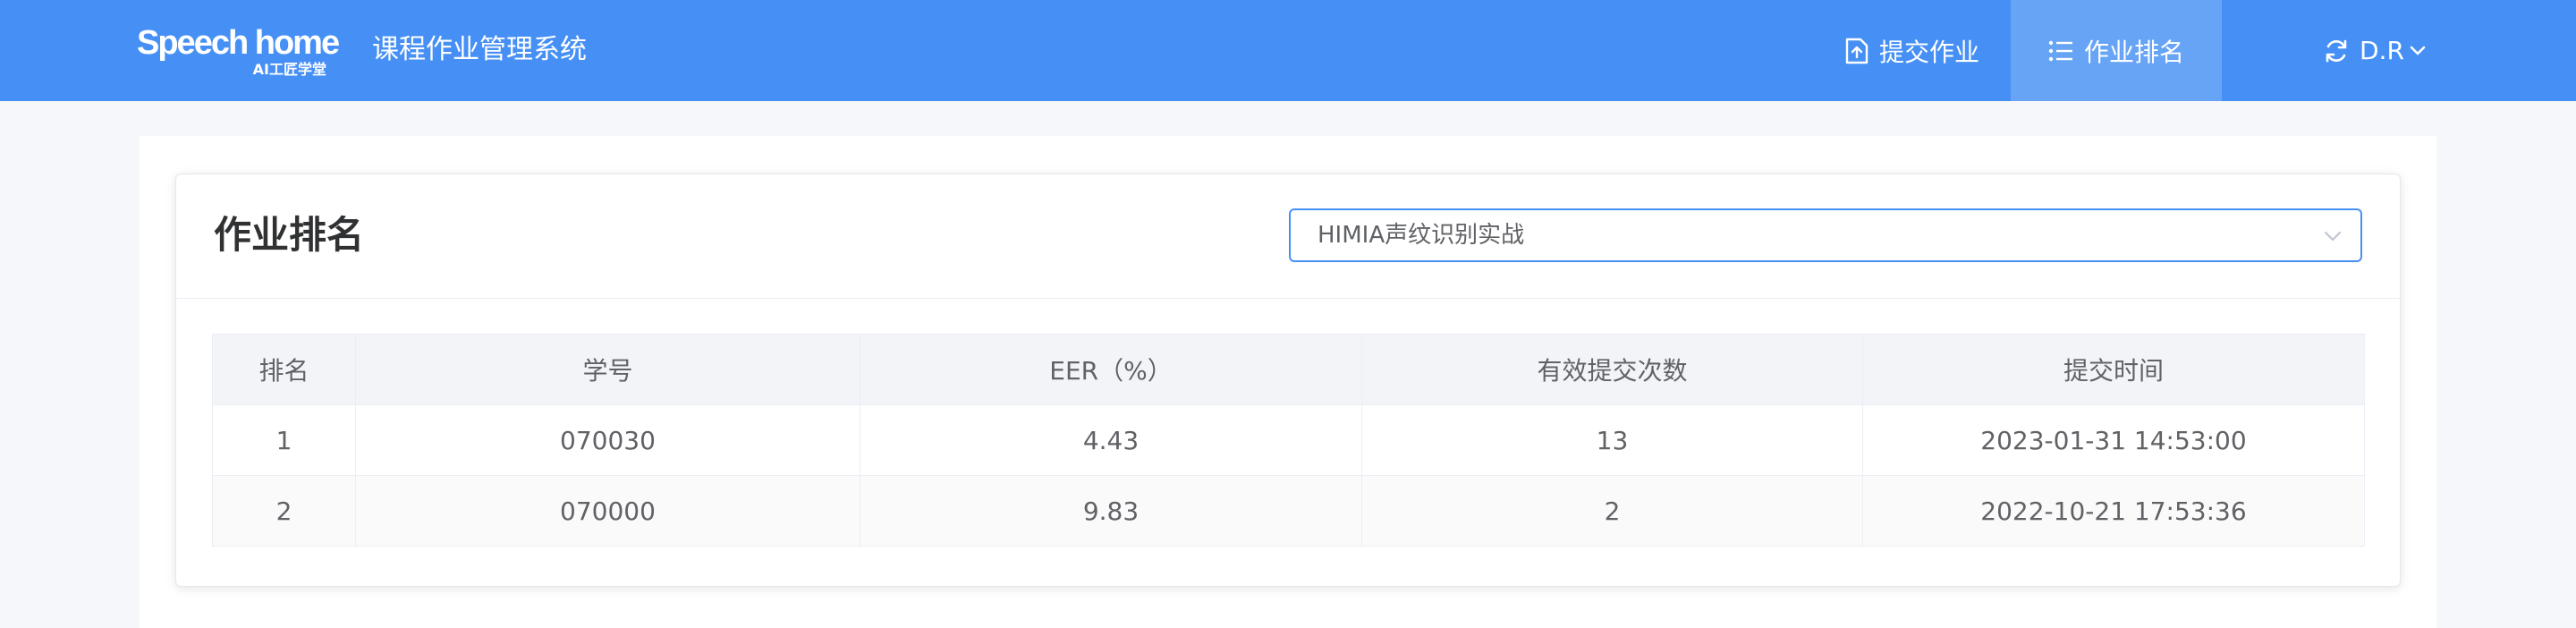 The width and height of the screenshot is (2576, 628). What do you see at coordinates (607, 440) in the screenshot?
I see `cell-student-id: 070030` at bounding box center [607, 440].